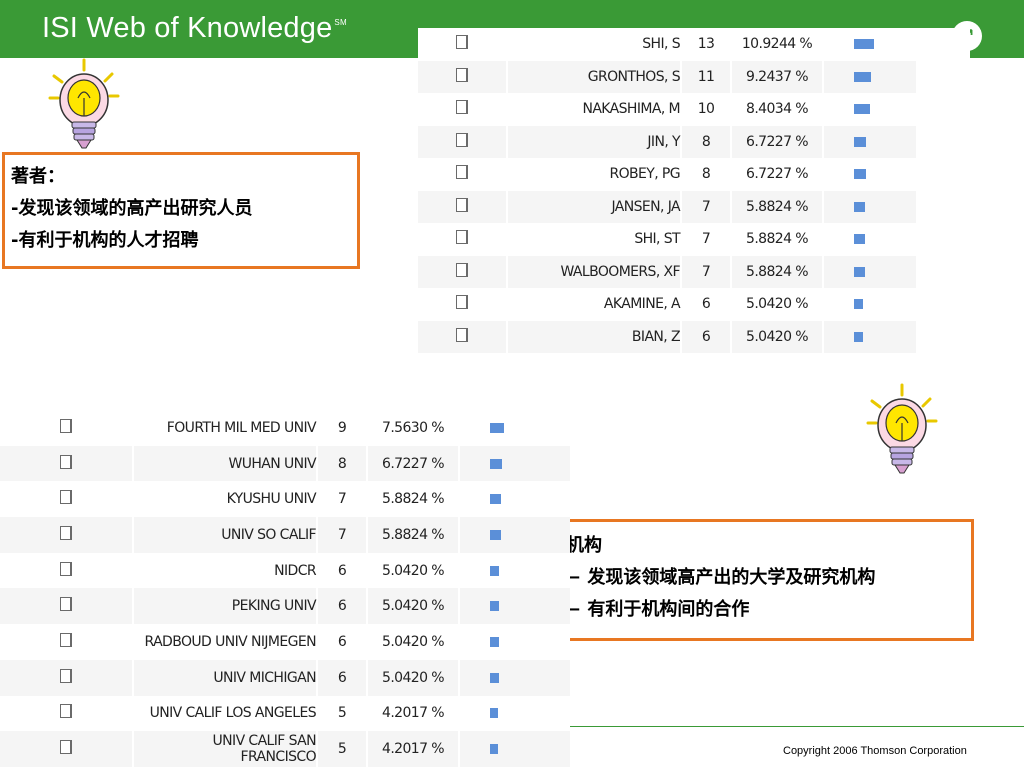  What do you see at coordinates (694, 174) in the screenshot?
I see `author-row: ROBEY, PG 8 6.7227 %` at bounding box center [694, 174].